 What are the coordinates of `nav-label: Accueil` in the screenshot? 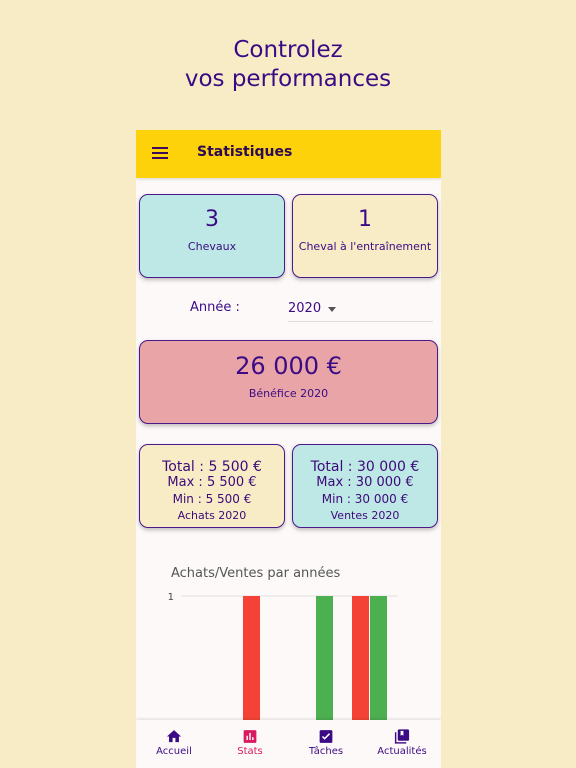 It's located at (174, 751).